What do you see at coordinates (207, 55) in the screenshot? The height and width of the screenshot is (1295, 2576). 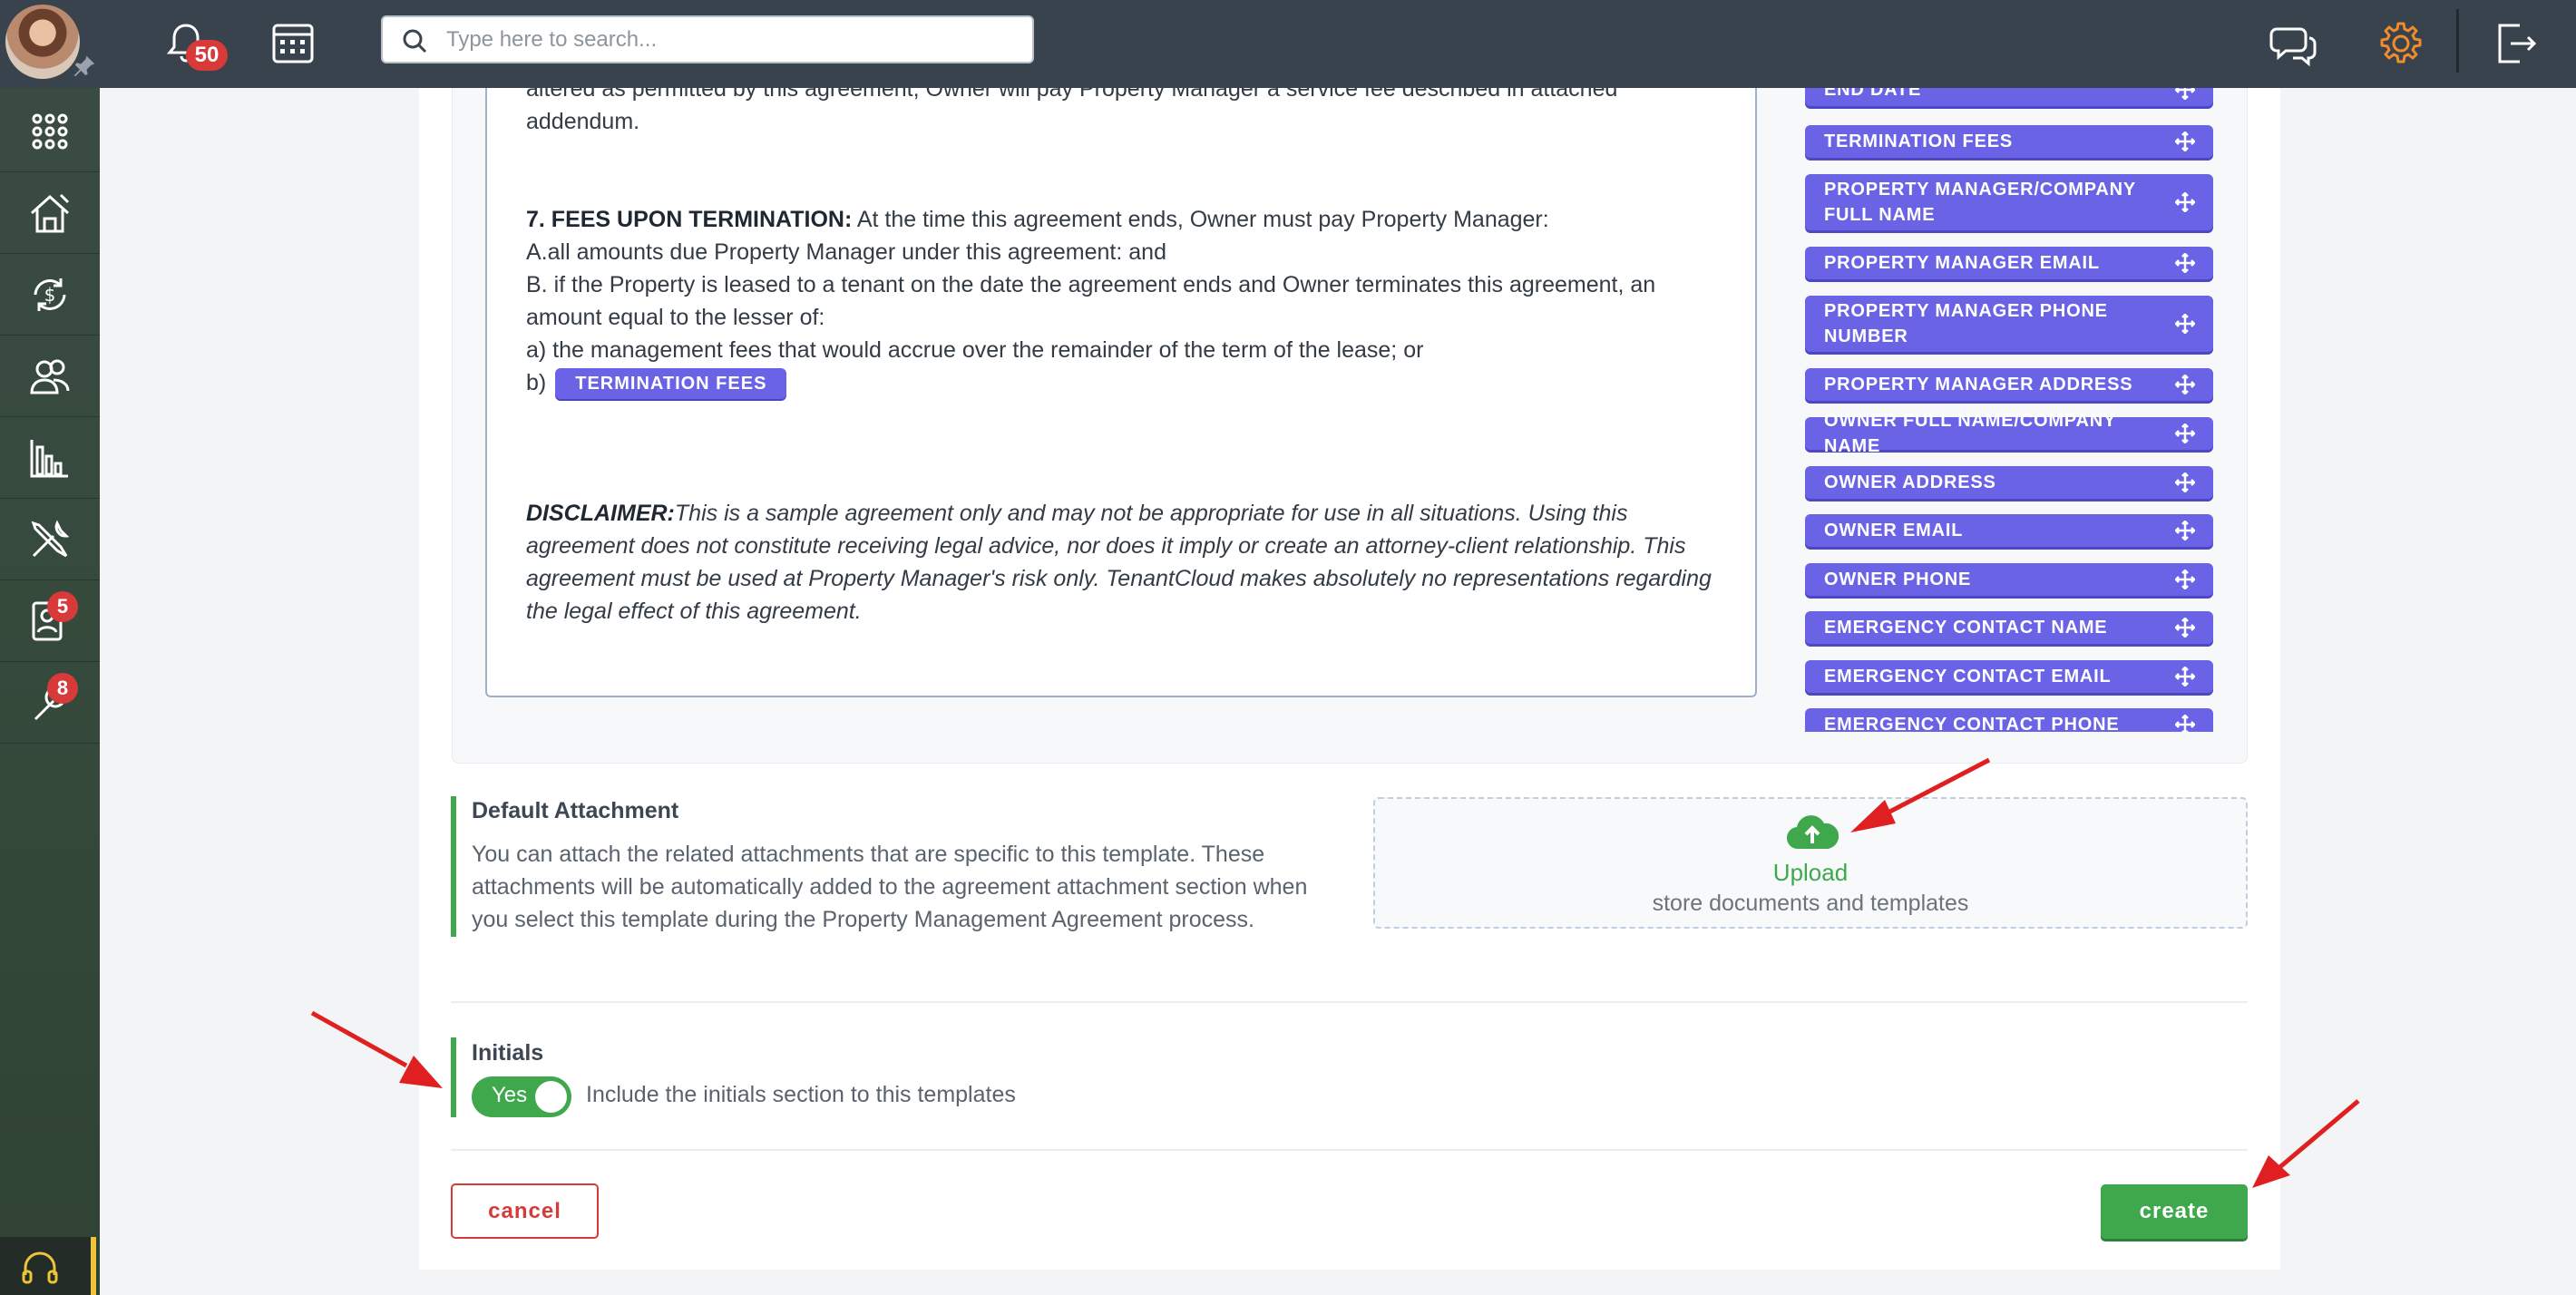 I see `notification-count-badge: 50` at bounding box center [207, 55].